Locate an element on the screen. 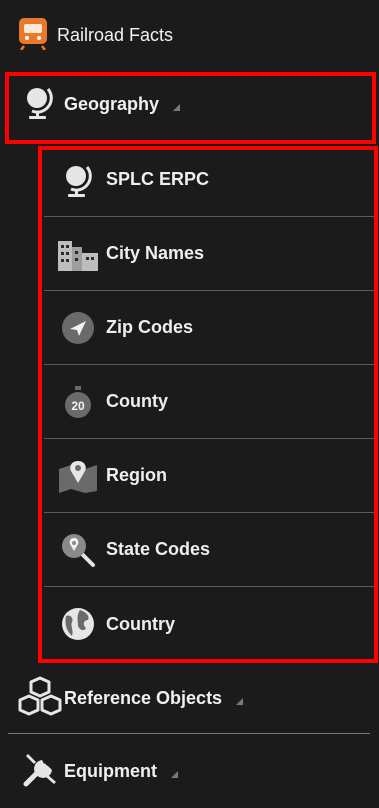 The width and height of the screenshot is (379, 808). divider is located at coordinates (189, 733).